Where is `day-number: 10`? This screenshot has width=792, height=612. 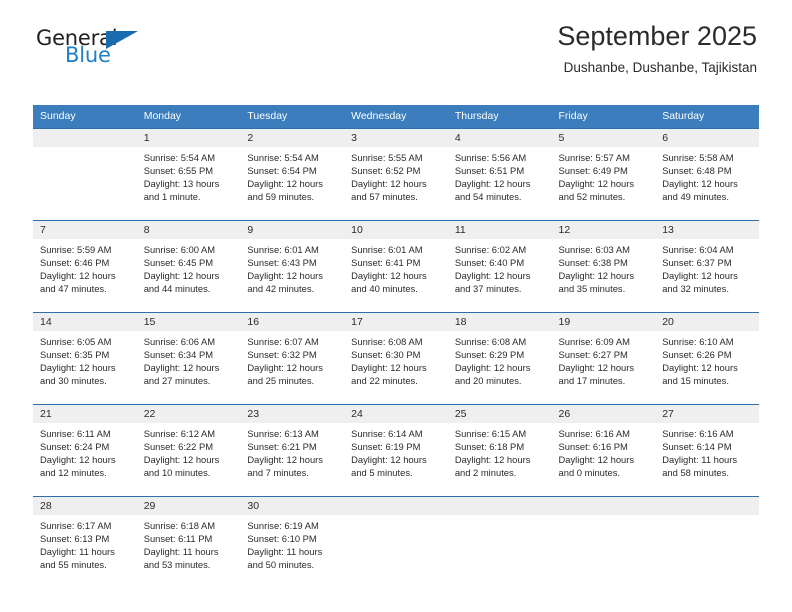 day-number: 10 is located at coordinates (396, 230).